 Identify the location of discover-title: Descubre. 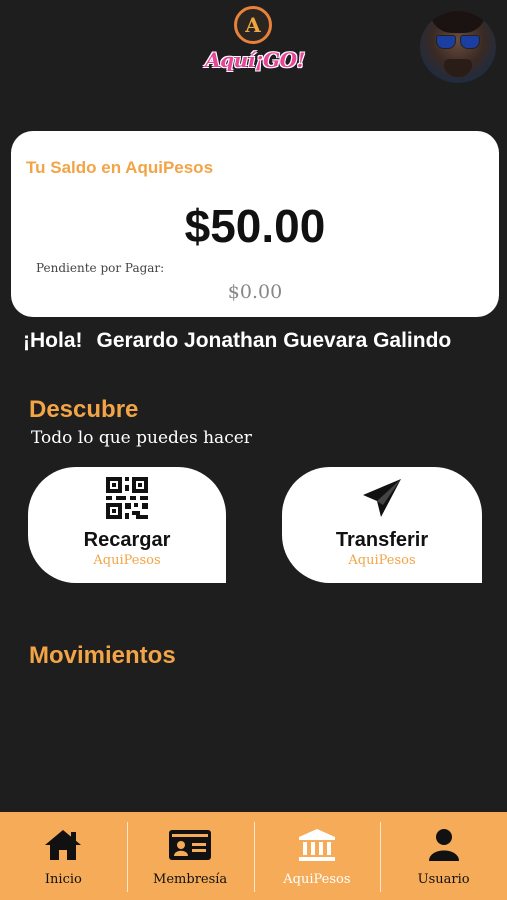
(84, 409).